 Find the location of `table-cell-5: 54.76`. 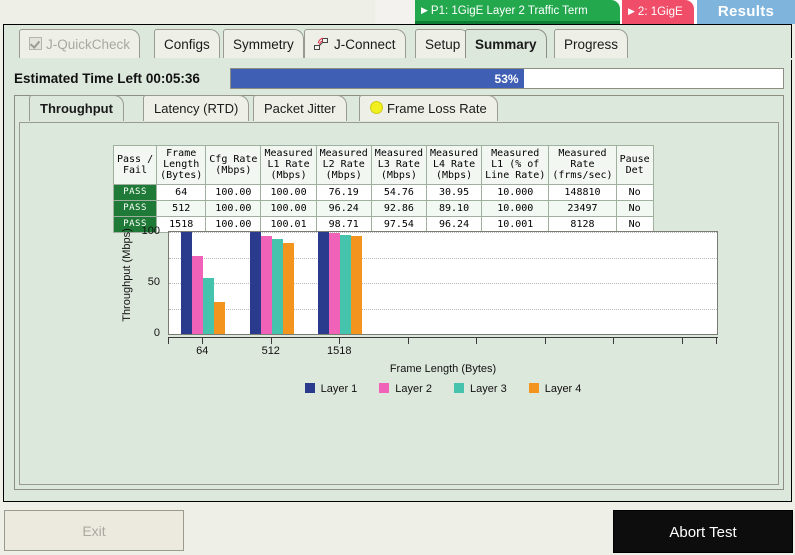

table-cell-5: 54.76 is located at coordinates (398, 192).